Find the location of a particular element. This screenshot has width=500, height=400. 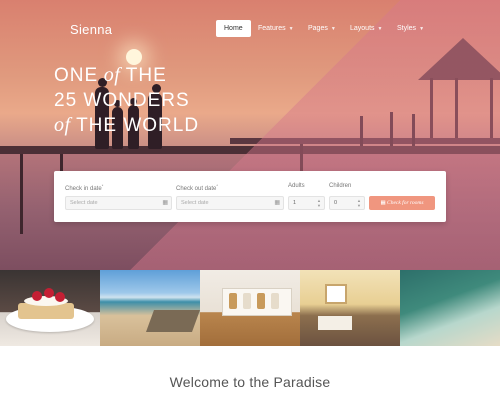

checkin-date-field: Select date ▦ is located at coordinates (118, 203).